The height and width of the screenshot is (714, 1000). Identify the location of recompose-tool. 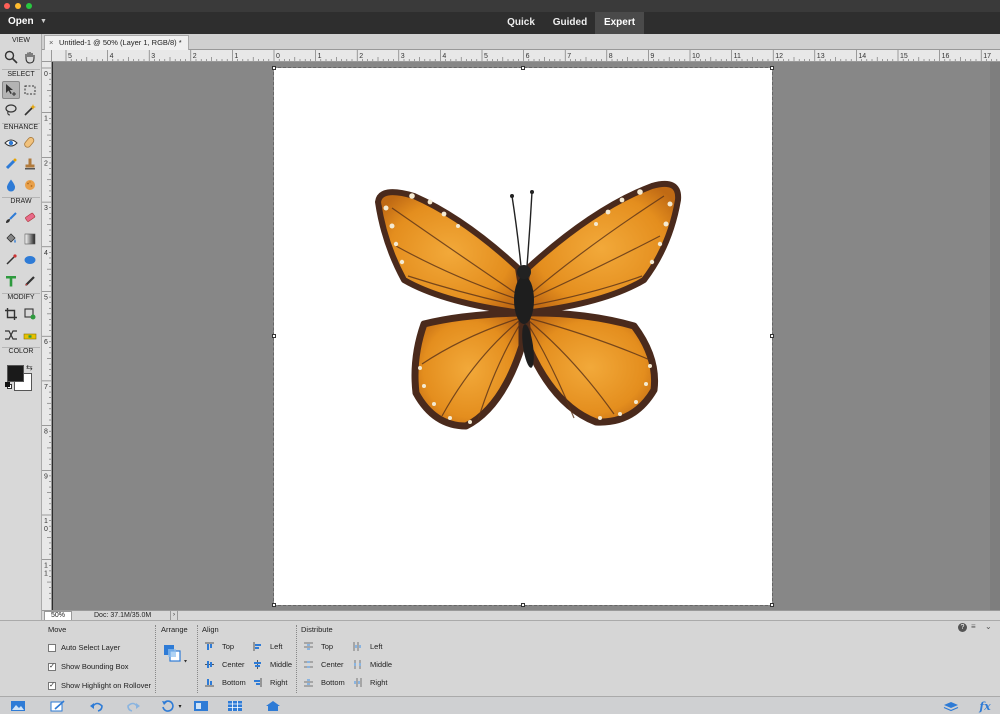
(30, 314).